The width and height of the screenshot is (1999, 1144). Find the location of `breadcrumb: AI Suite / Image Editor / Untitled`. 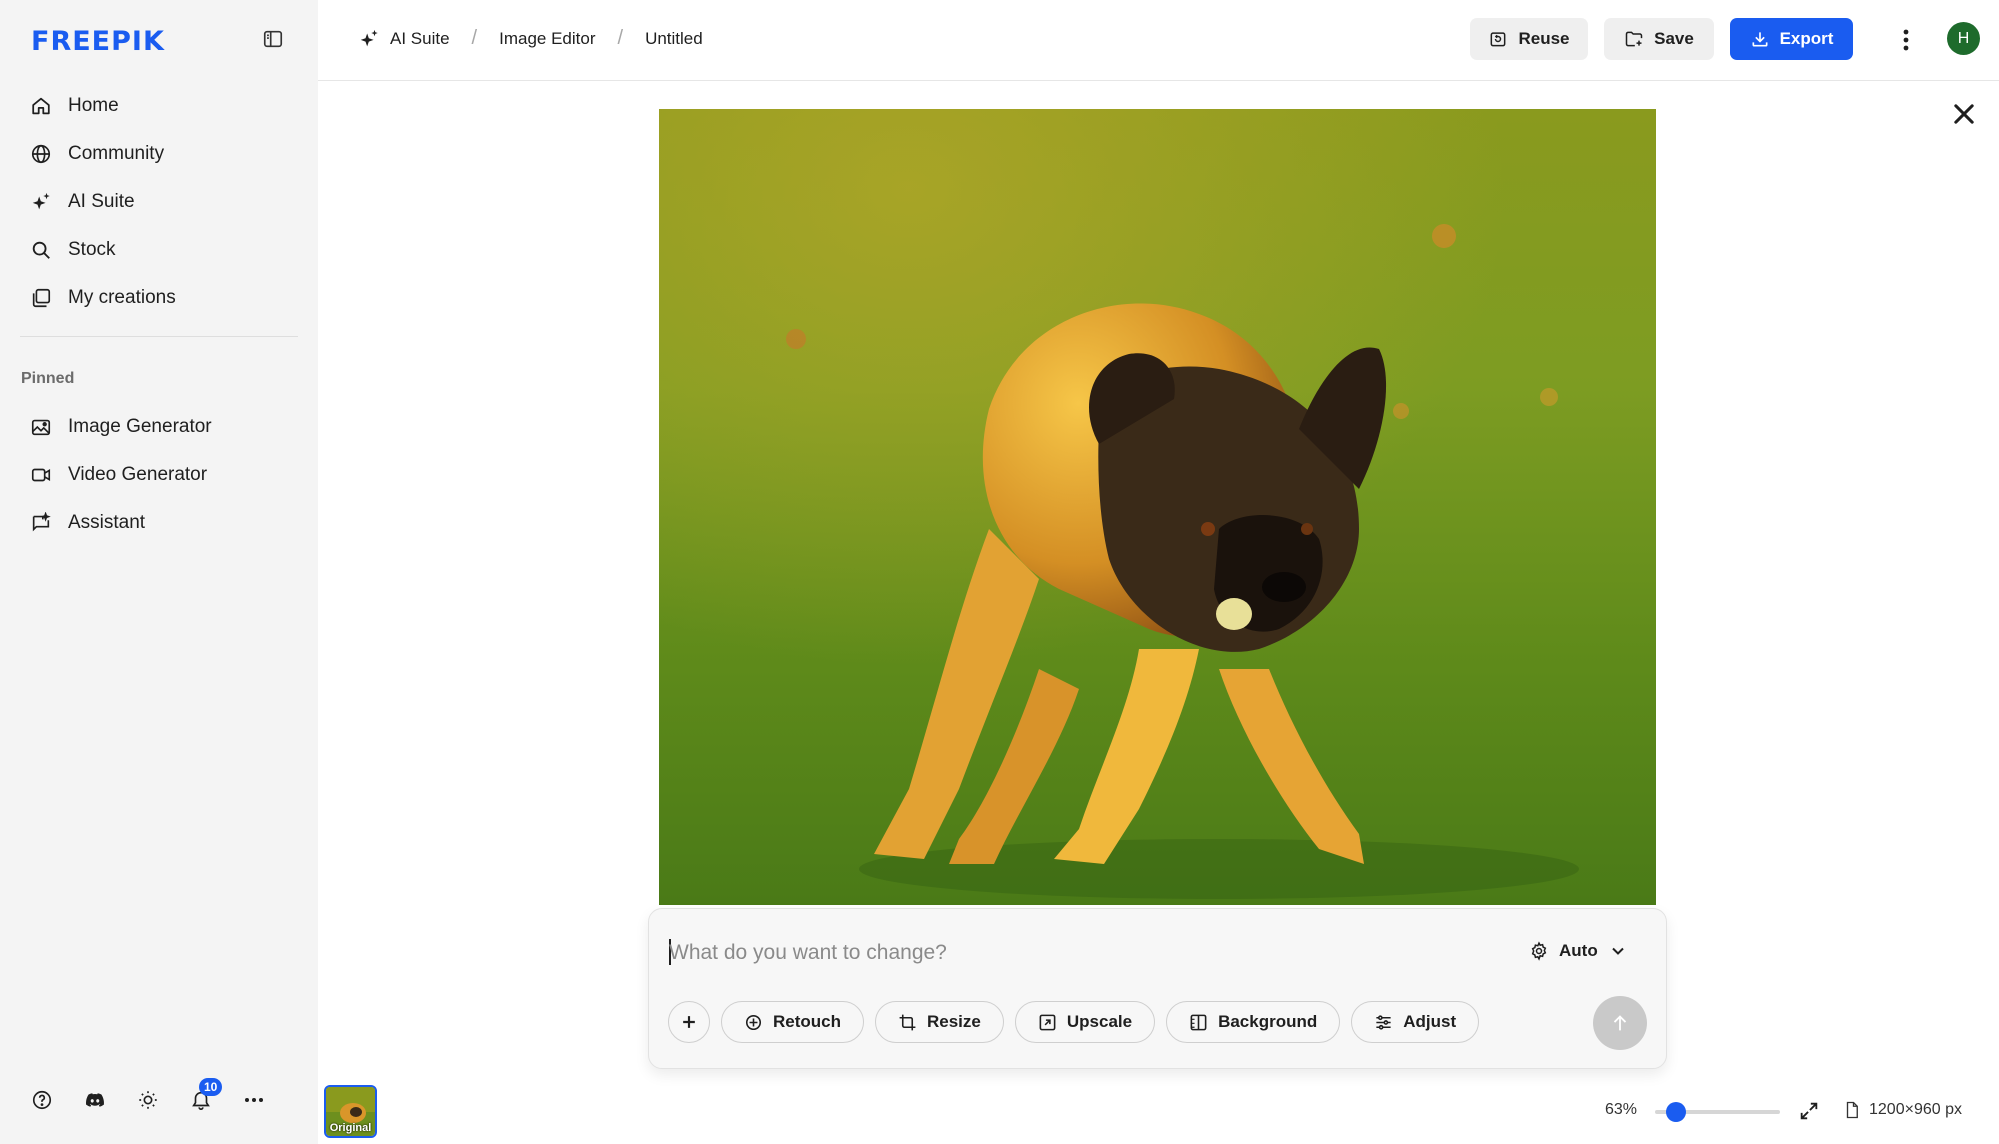

breadcrumb: AI Suite / Image Editor / Untitled is located at coordinates (530, 38).